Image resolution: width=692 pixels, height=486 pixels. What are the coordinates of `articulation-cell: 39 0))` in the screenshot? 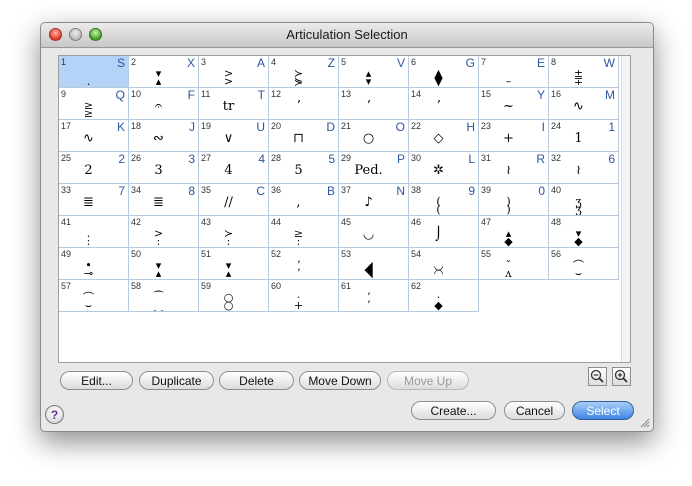 It's located at (514, 200).